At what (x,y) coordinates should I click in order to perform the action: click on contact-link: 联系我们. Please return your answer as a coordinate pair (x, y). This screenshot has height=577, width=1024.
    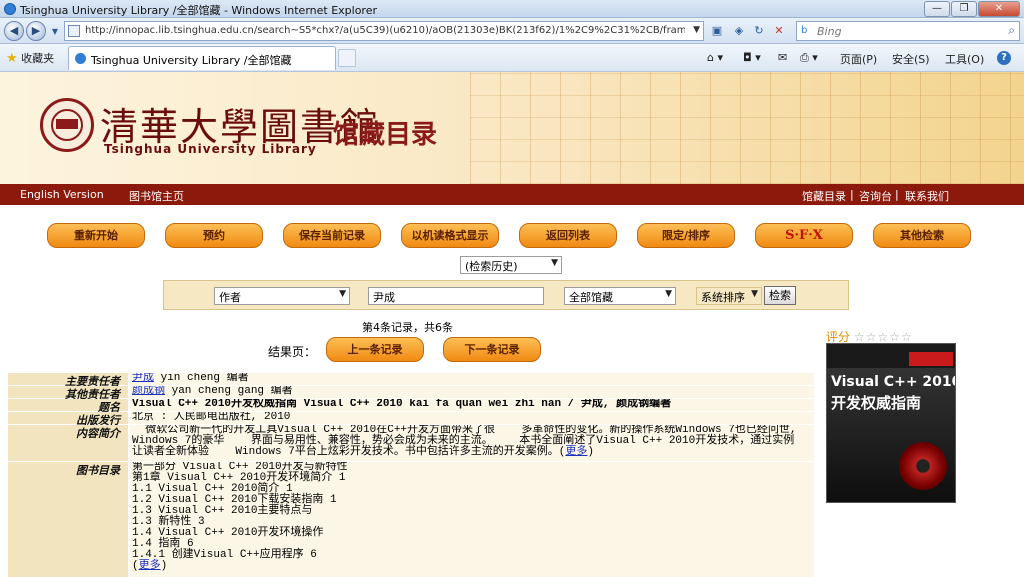
    Looking at the image, I should click on (927, 196).